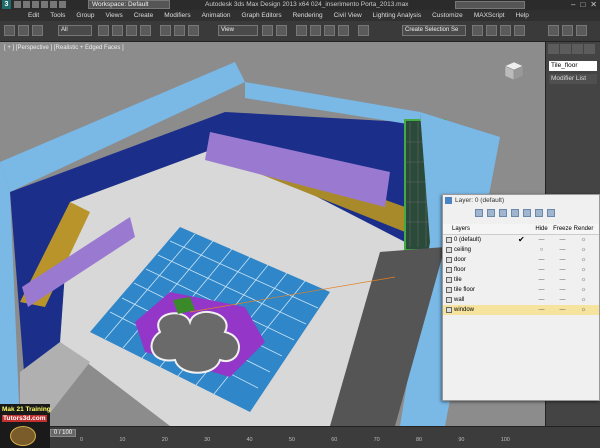 The width and height of the screenshot is (600, 448). I want to click on column-render: Render, so click(583, 229).